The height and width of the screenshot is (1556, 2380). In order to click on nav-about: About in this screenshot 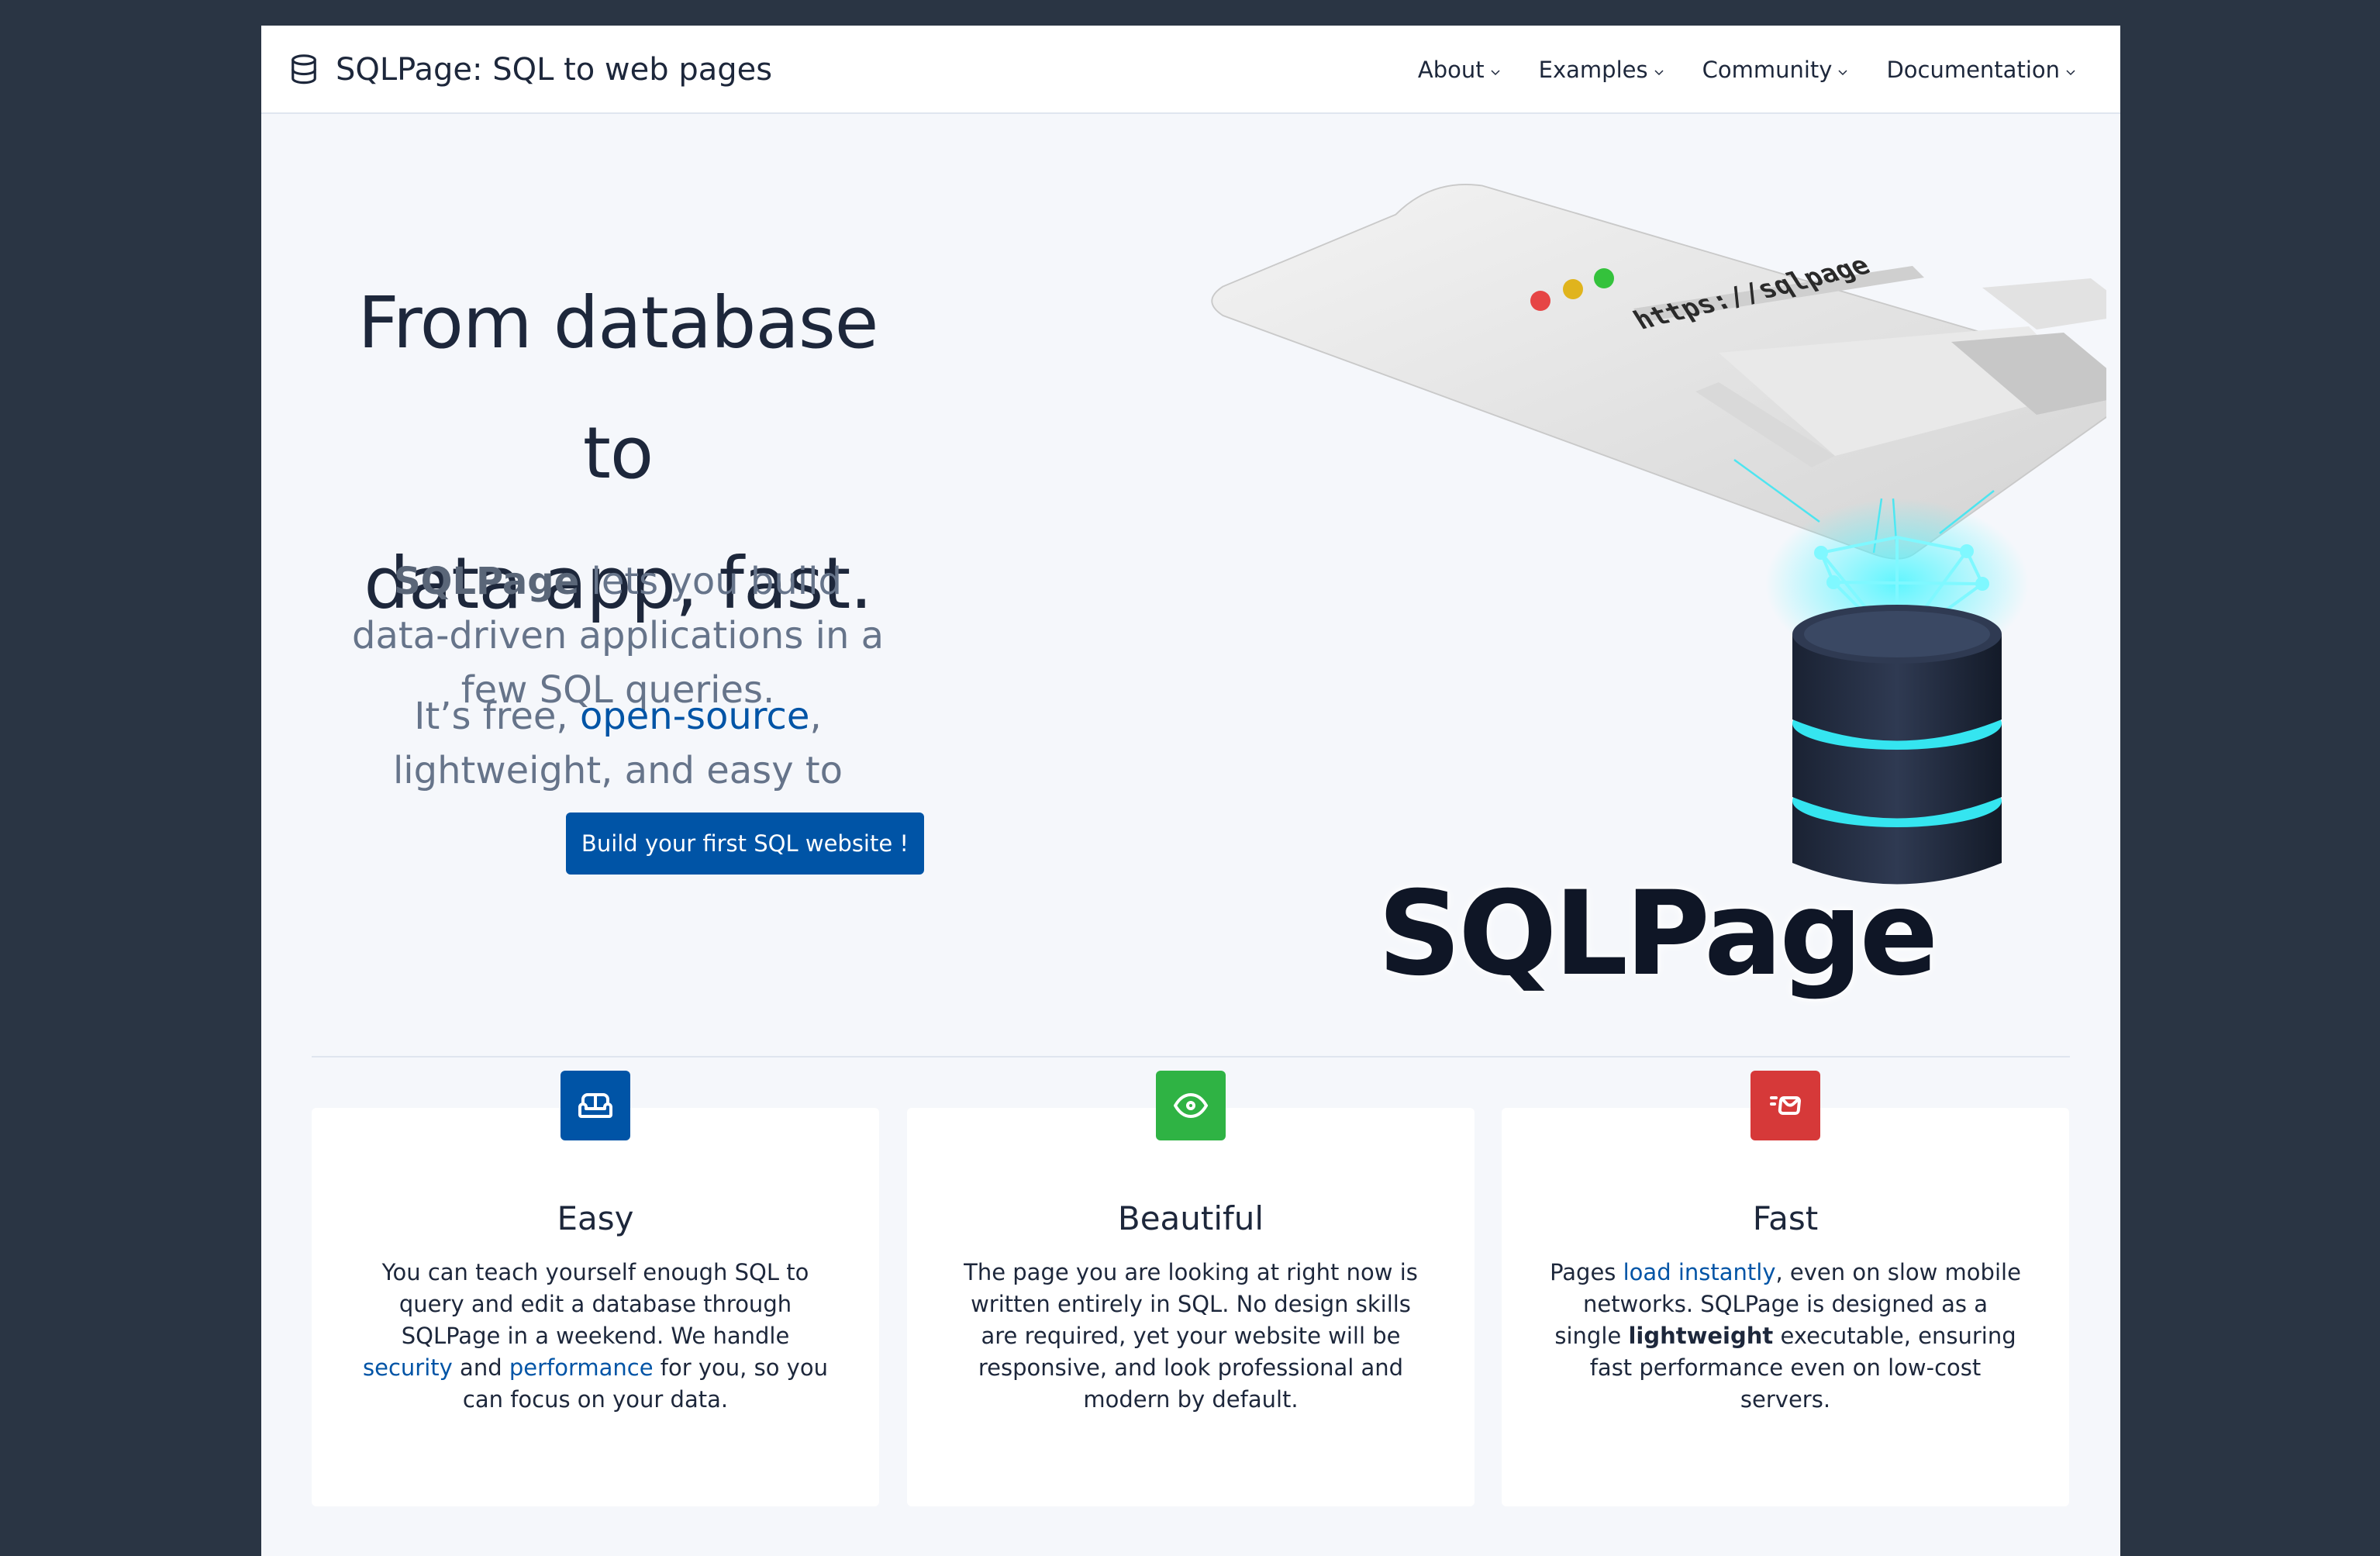, I will do `click(1460, 70)`.